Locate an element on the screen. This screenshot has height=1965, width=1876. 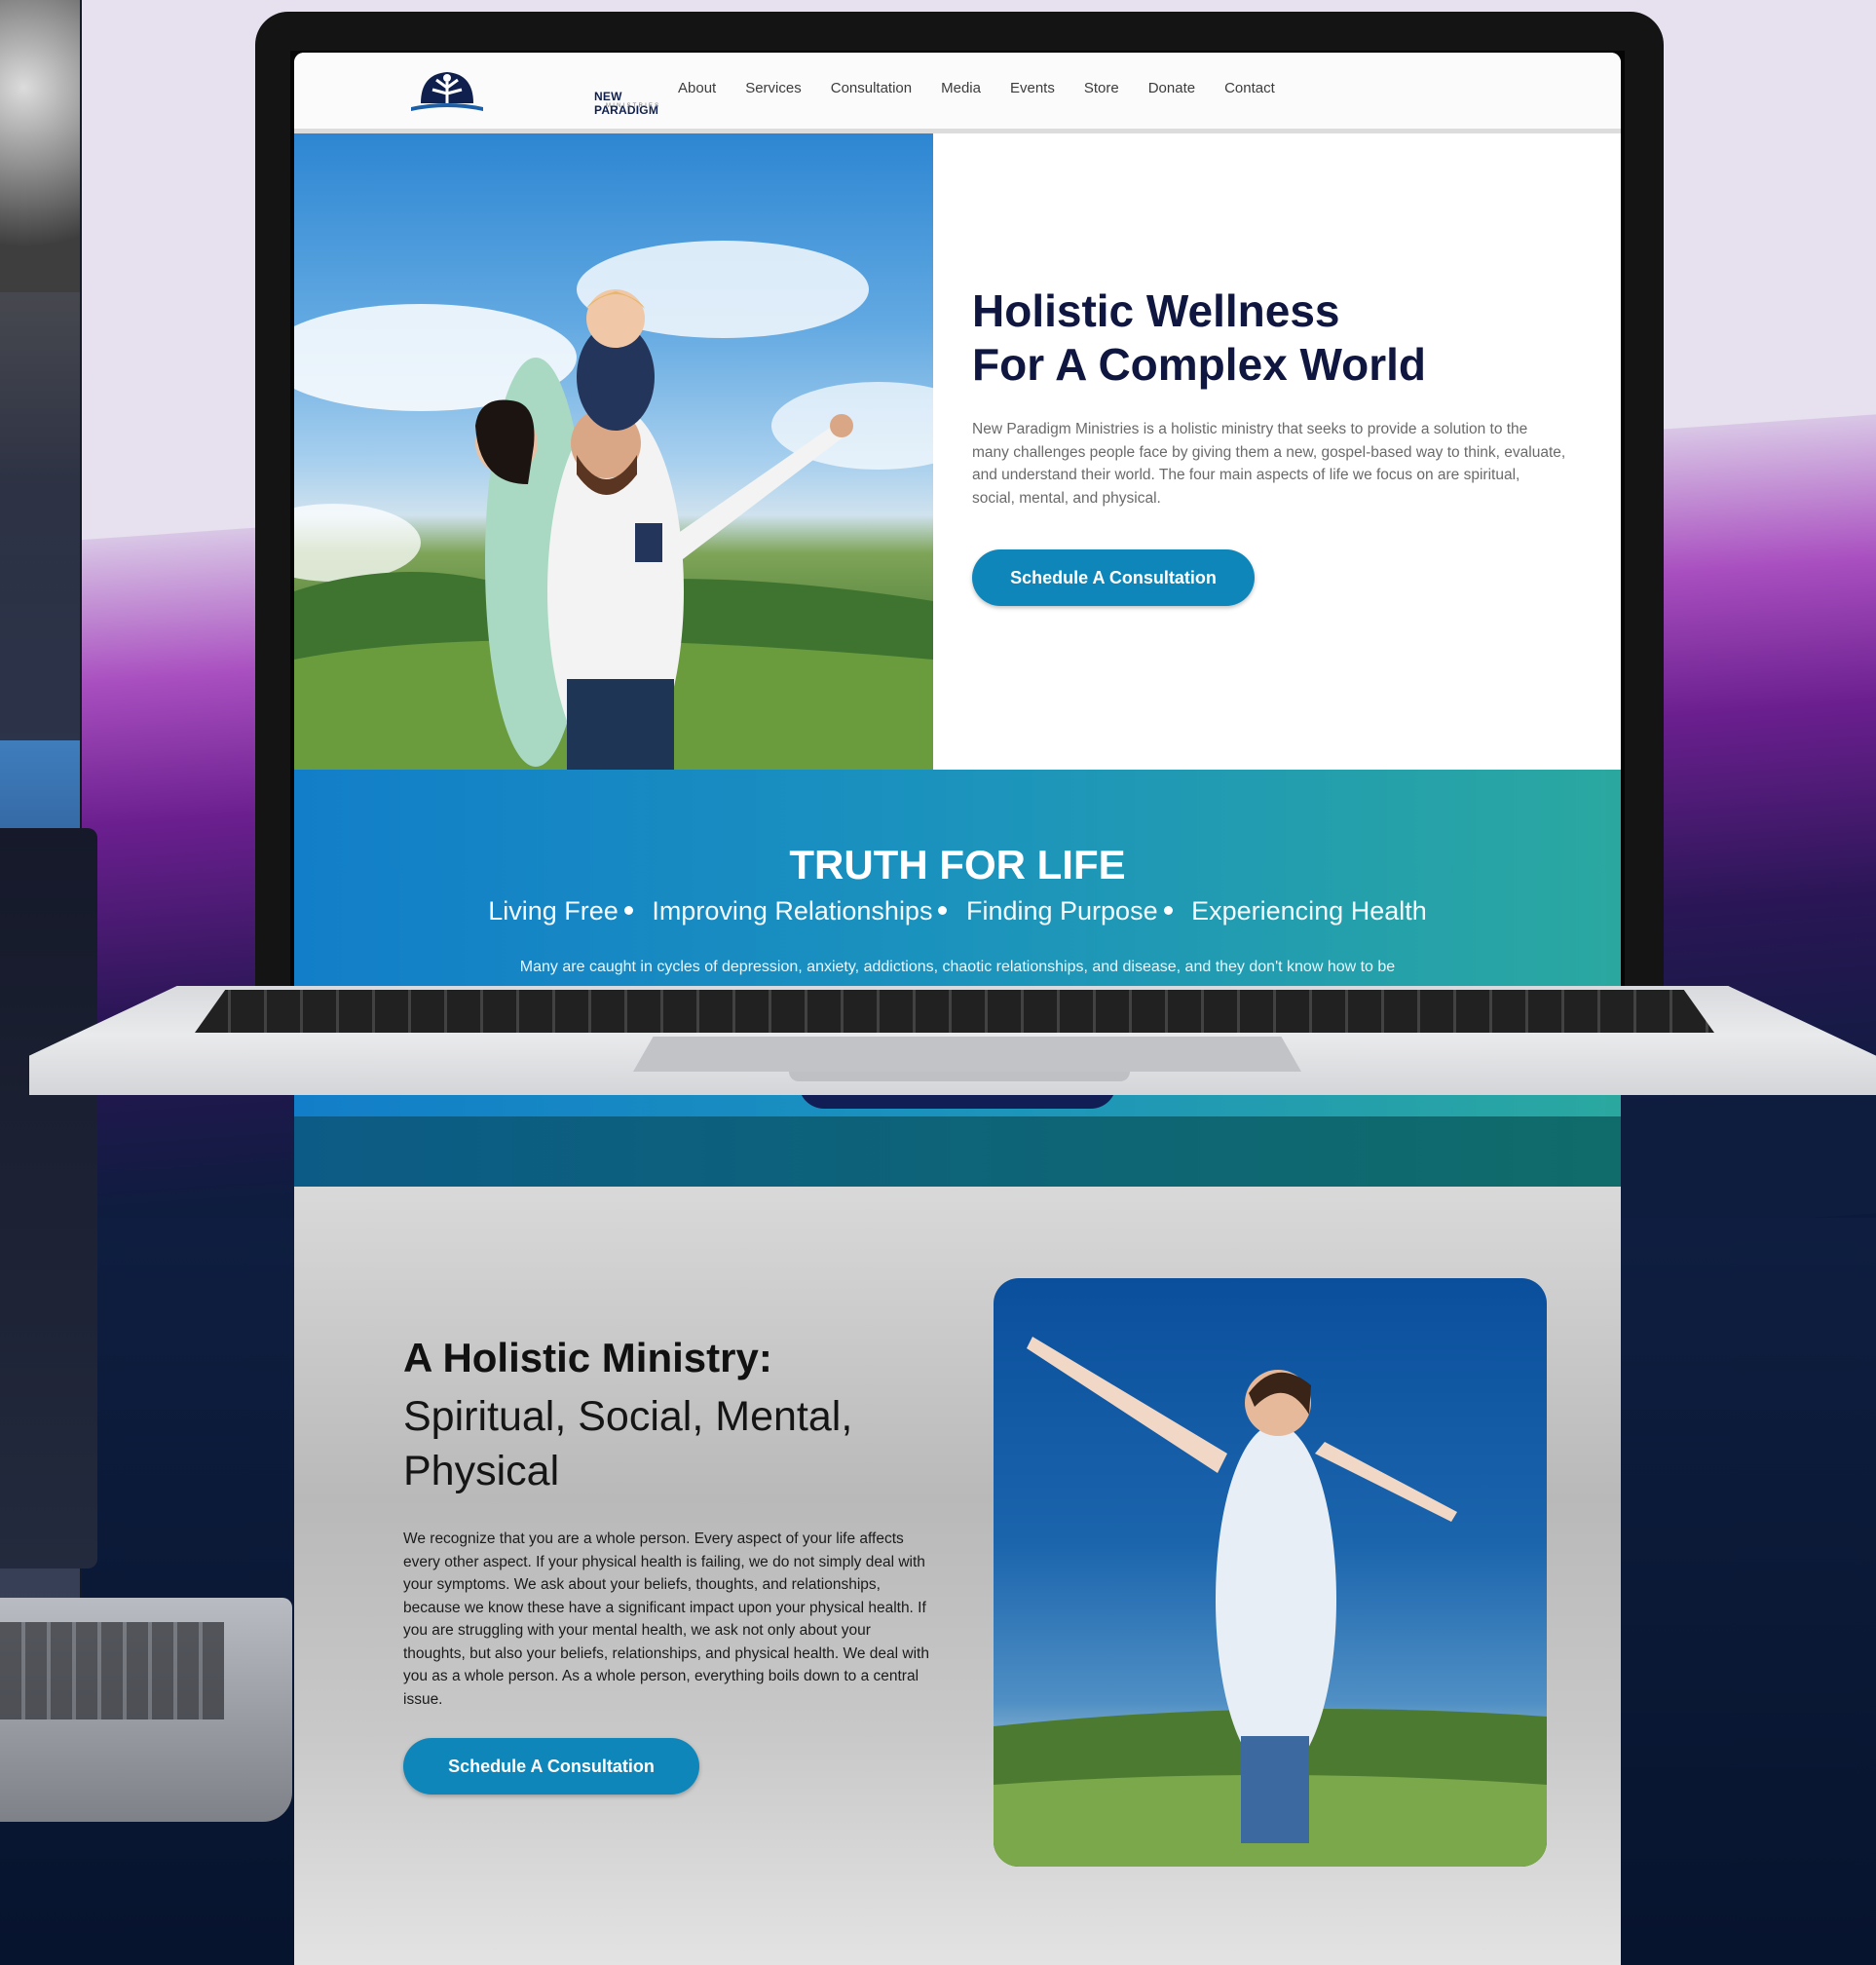
nav-store: Store is located at coordinates (1101, 88).